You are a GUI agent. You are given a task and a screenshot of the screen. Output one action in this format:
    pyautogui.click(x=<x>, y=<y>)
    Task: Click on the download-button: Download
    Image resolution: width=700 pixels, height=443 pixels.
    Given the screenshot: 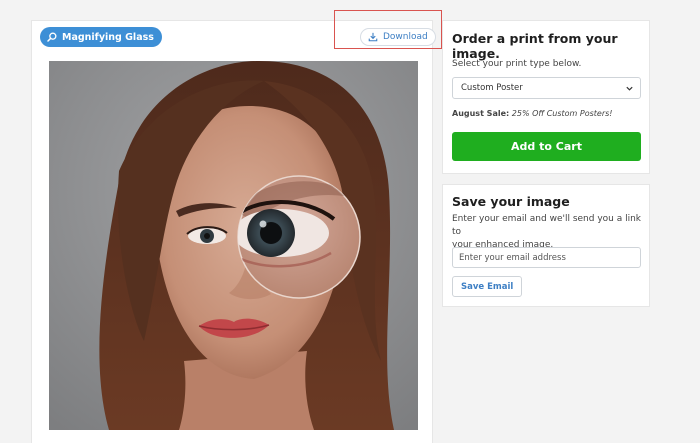 What is the action you would take?
    pyautogui.click(x=398, y=37)
    